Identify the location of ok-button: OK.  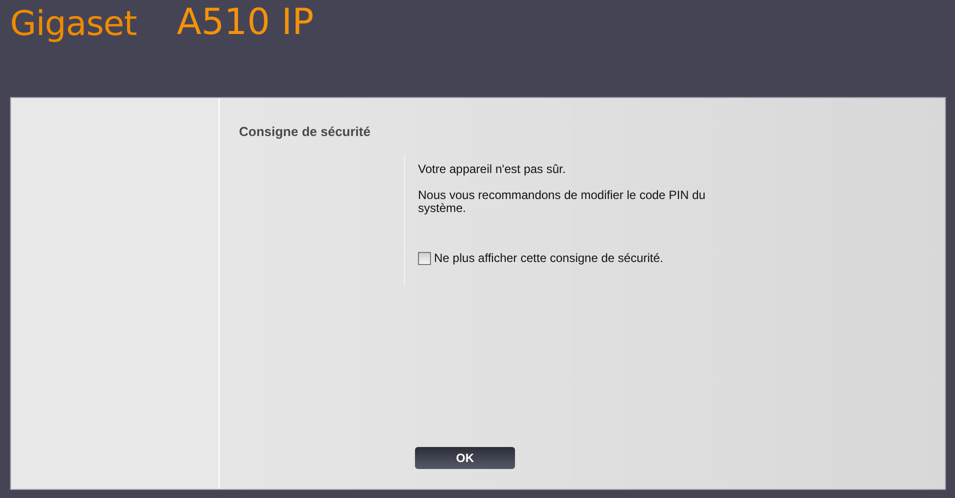
(465, 458).